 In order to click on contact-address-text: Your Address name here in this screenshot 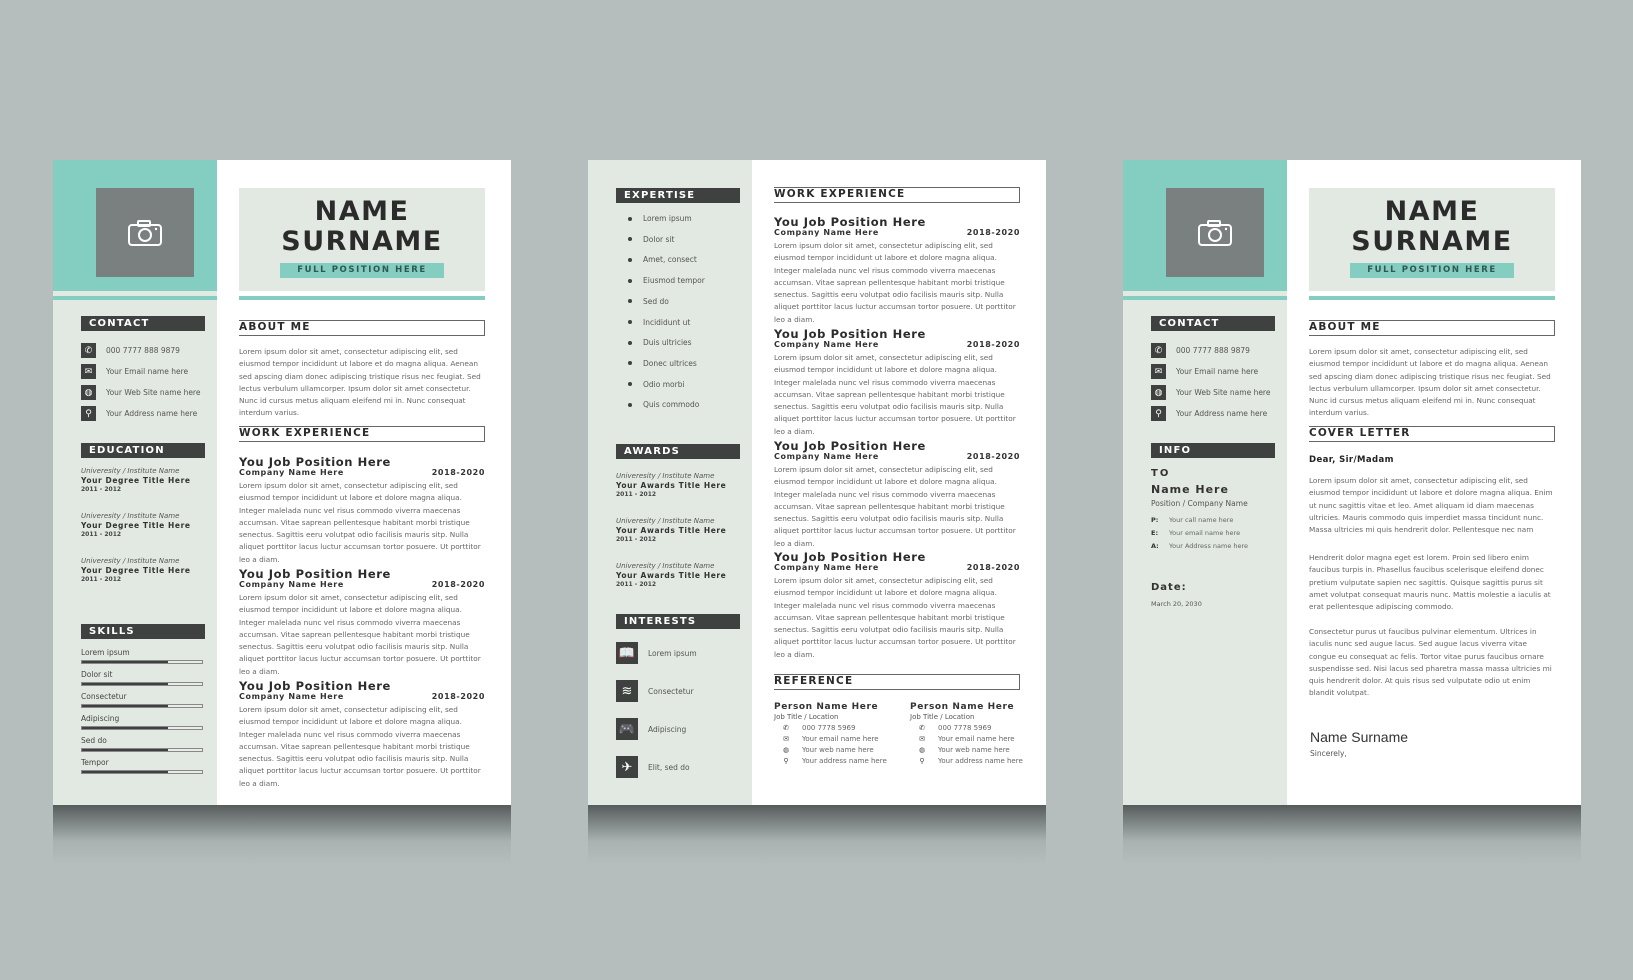, I will do `click(1222, 413)`.